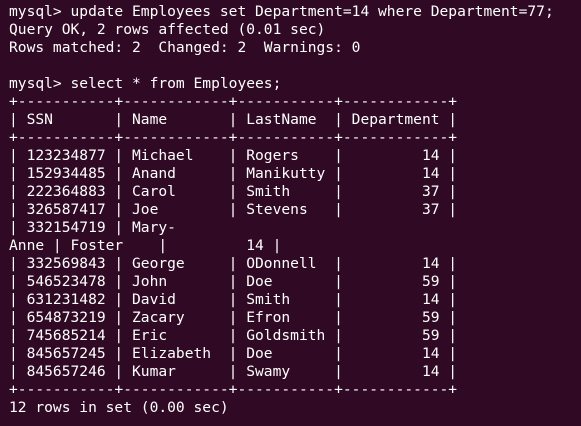 Image resolution: width=581 pixels, height=426 pixels. Describe the element at coordinates (233, 155) in the screenshot. I see `table-row: | 123234877 | Michael | Rogers | 14 |` at that location.